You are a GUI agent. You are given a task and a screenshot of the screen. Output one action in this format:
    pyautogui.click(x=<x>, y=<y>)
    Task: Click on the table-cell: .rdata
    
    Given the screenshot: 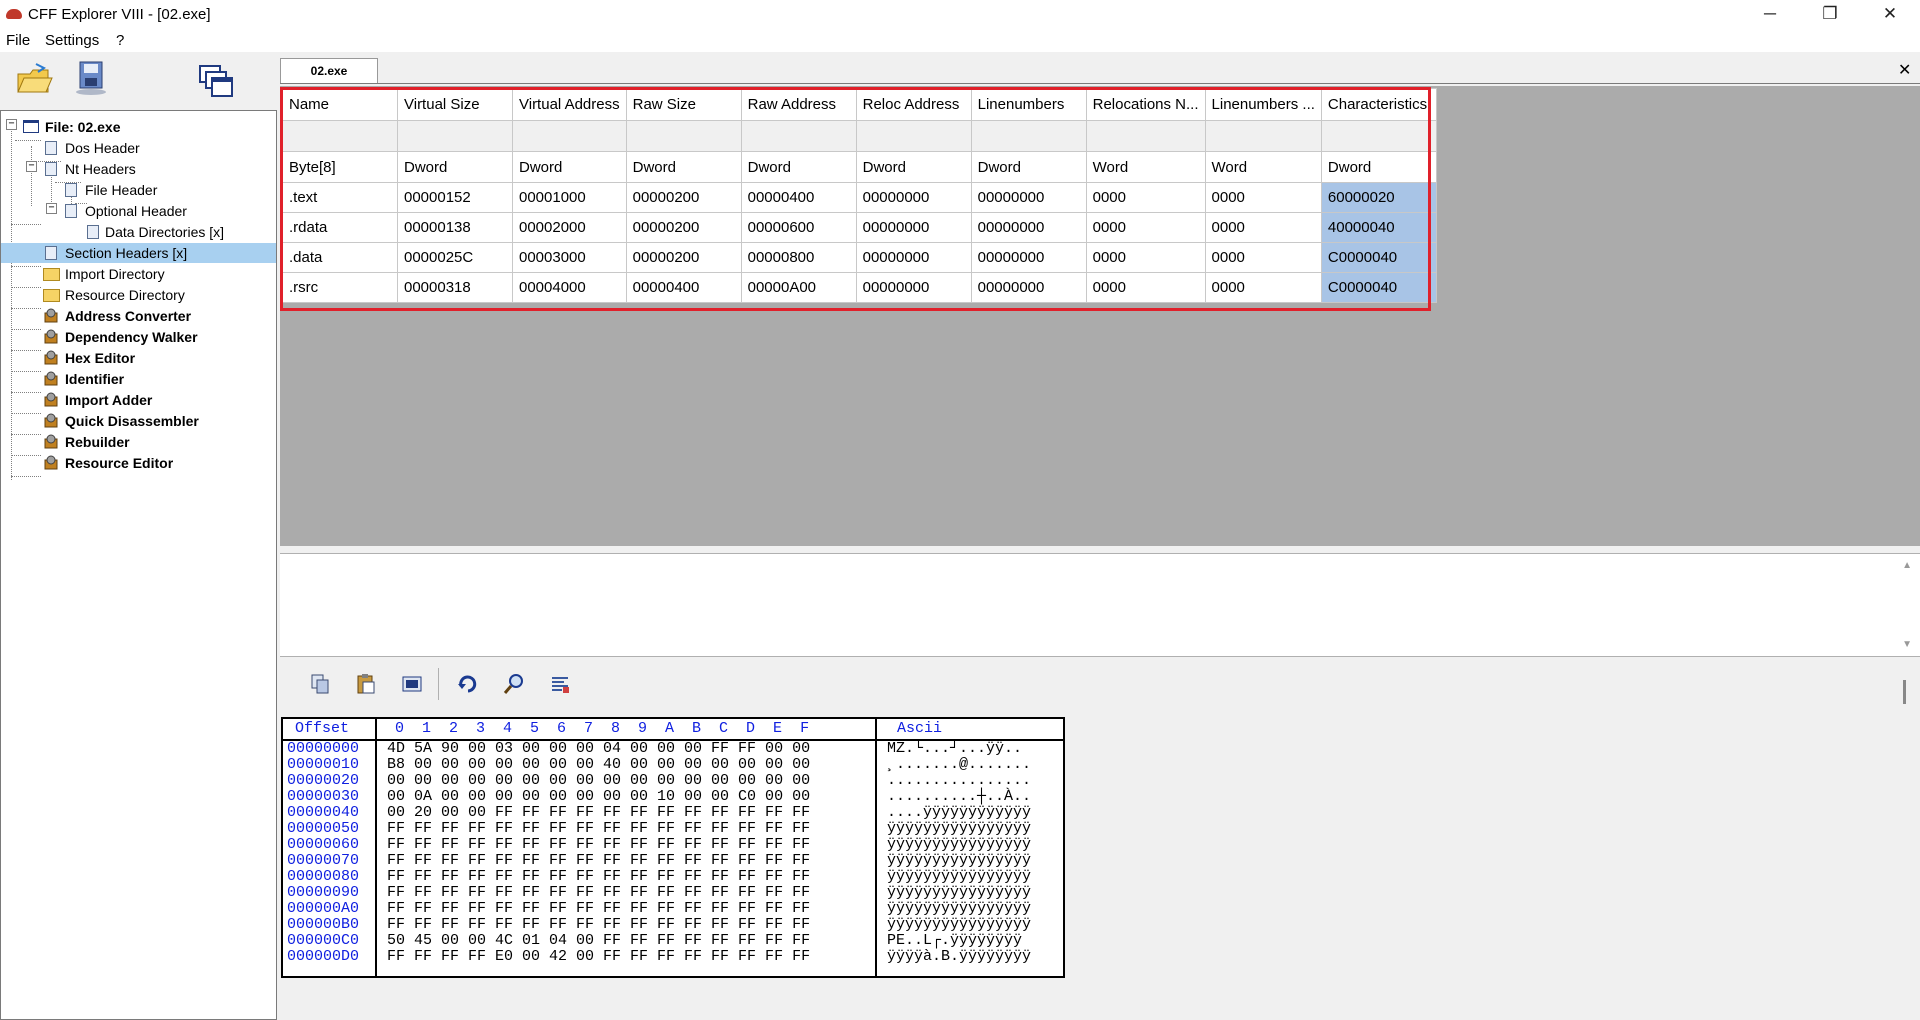 What is the action you would take?
    pyautogui.click(x=340, y=227)
    